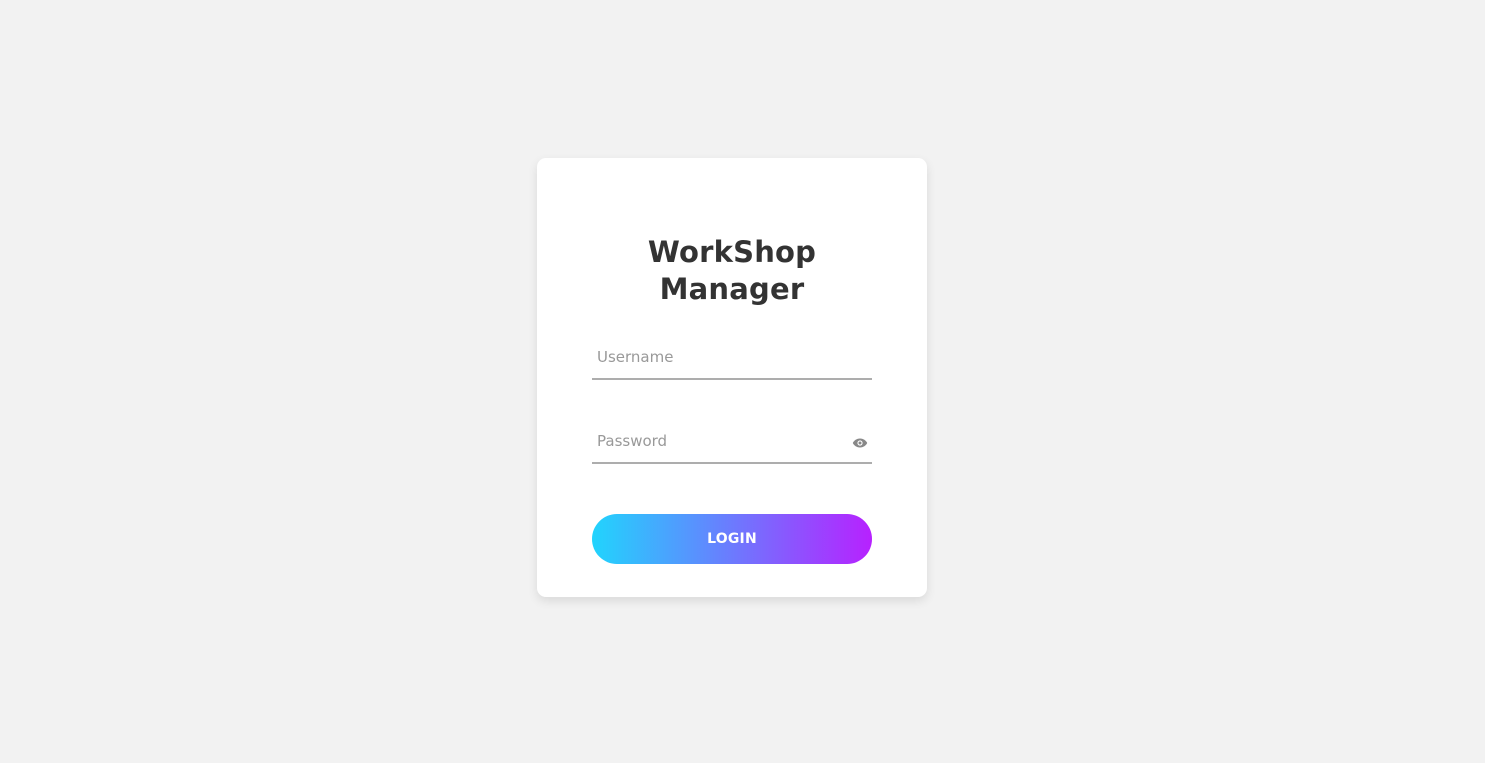 This screenshot has height=763, width=1485. Describe the element at coordinates (732, 539) in the screenshot. I see `login-button: LOGIN` at that location.